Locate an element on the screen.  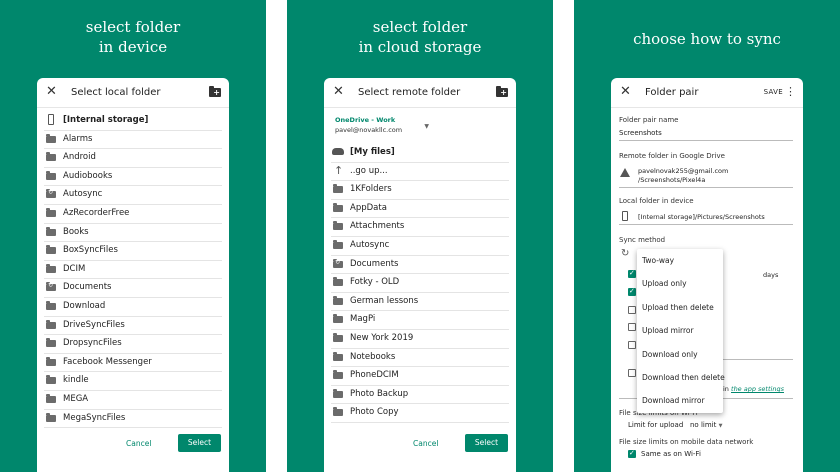
list-item-label: Documents is located at coordinates (87, 287).